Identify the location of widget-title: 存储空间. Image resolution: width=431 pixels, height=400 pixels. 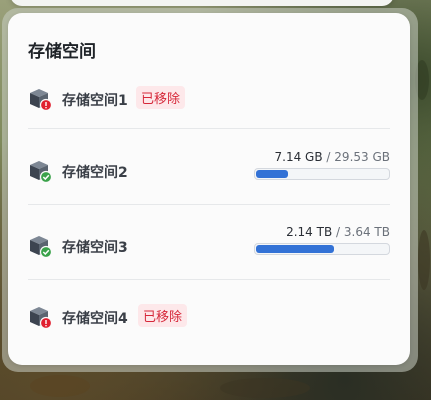
(62, 52).